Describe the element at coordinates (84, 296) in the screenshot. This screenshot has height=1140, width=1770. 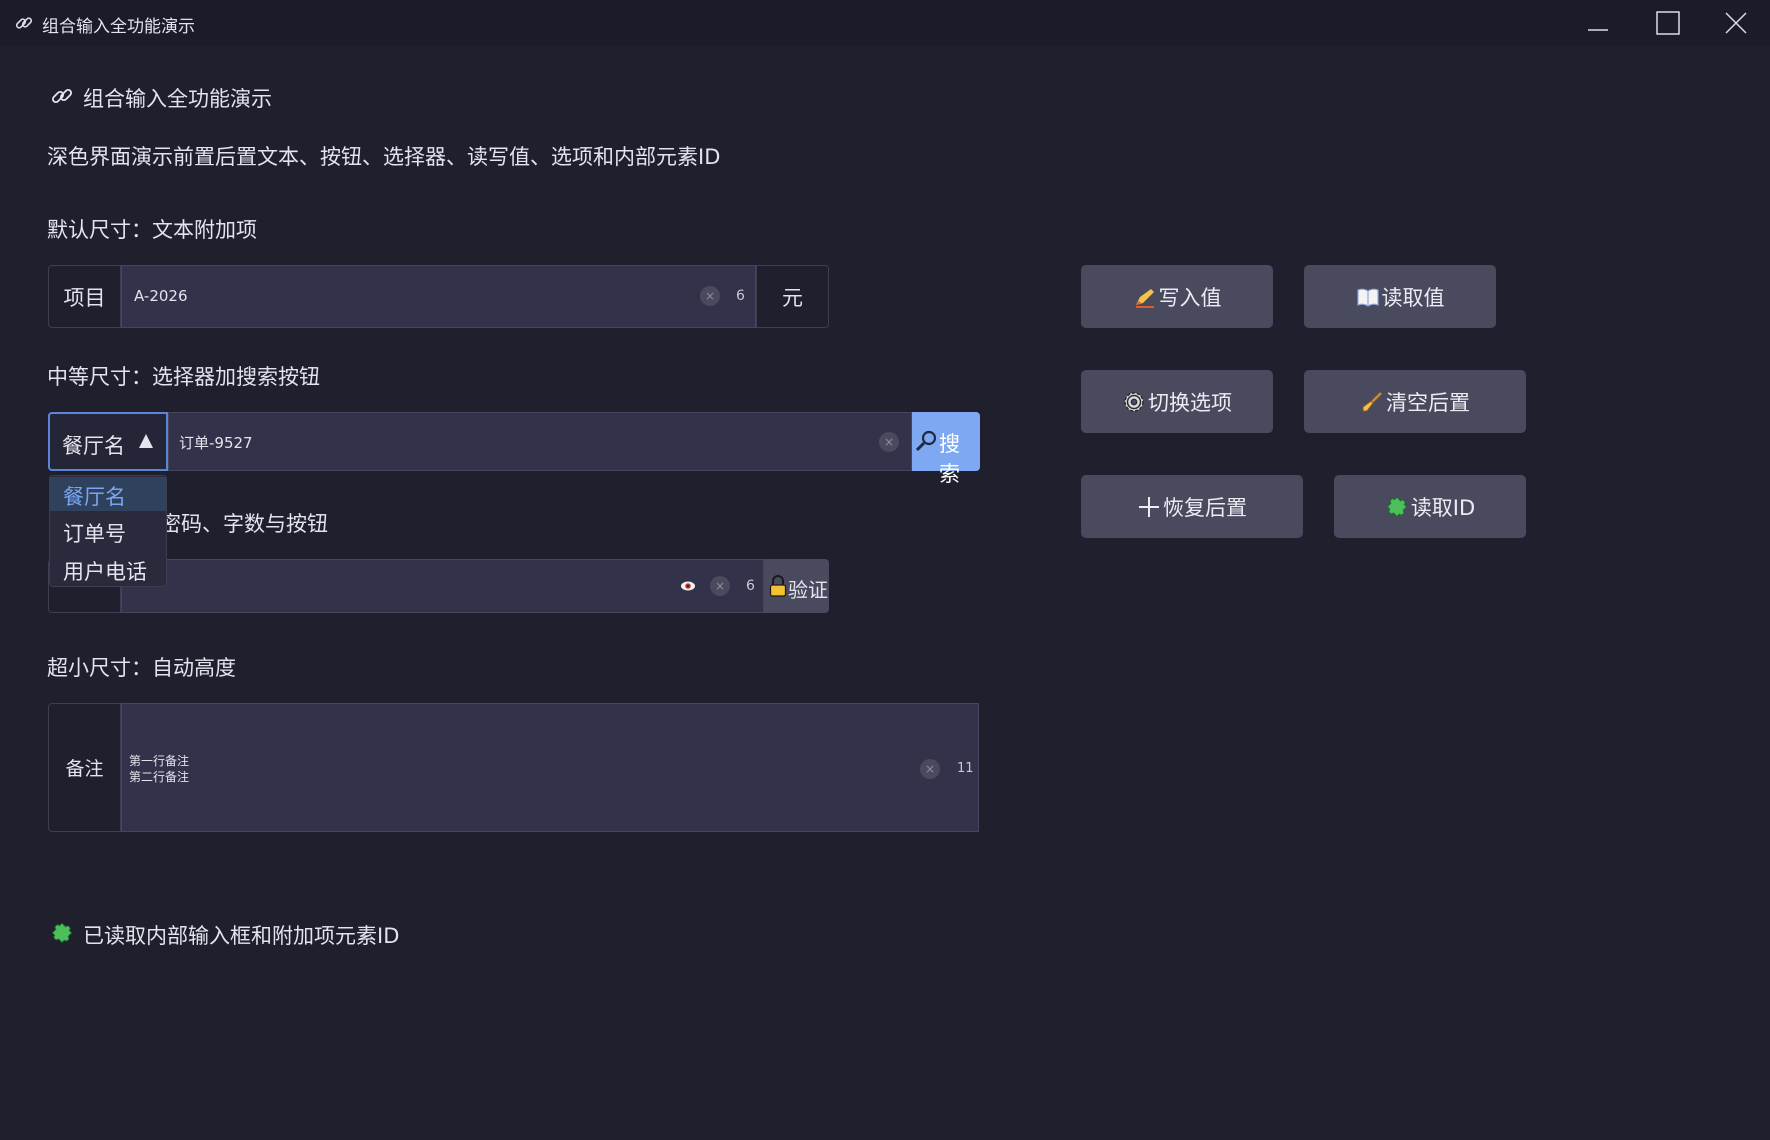
I see `prefix-addon: 项目` at that location.